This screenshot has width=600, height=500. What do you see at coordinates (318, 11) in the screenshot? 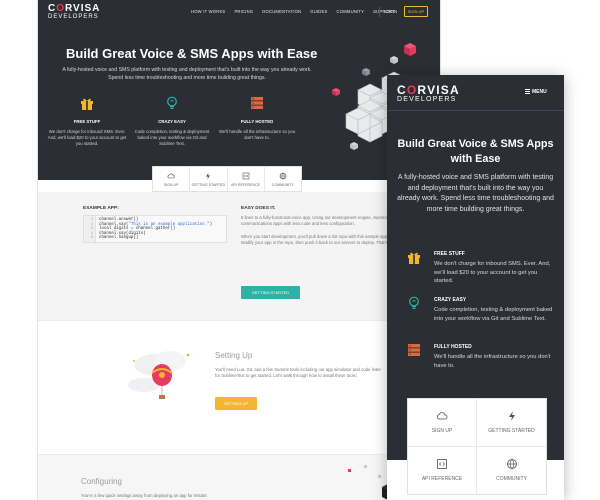
I see `nav-guides: GUIDES` at bounding box center [318, 11].